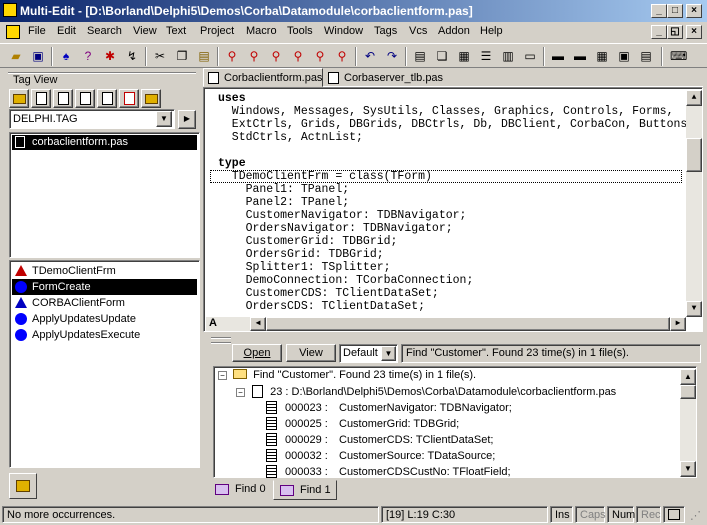 This screenshot has height=525, width=707. I want to click on horizontal-scrollbar: A ◀ ▶, so click(446, 324).